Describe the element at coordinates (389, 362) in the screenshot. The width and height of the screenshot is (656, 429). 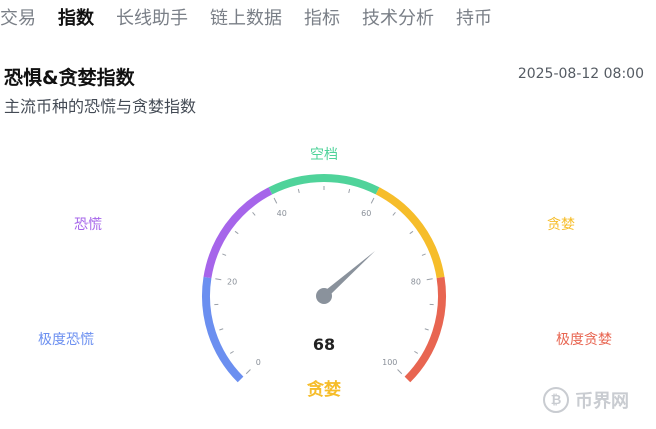
I see `gauge-tick-label-100: 100` at that location.